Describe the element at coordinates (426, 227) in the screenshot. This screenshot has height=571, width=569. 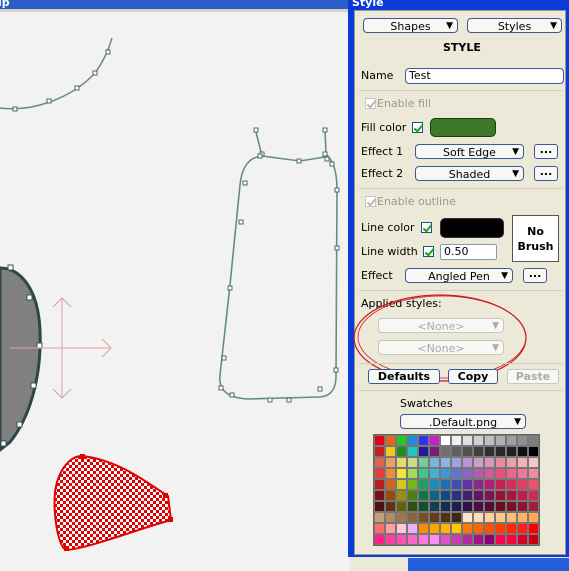
I see `line-color-checkbox` at that location.